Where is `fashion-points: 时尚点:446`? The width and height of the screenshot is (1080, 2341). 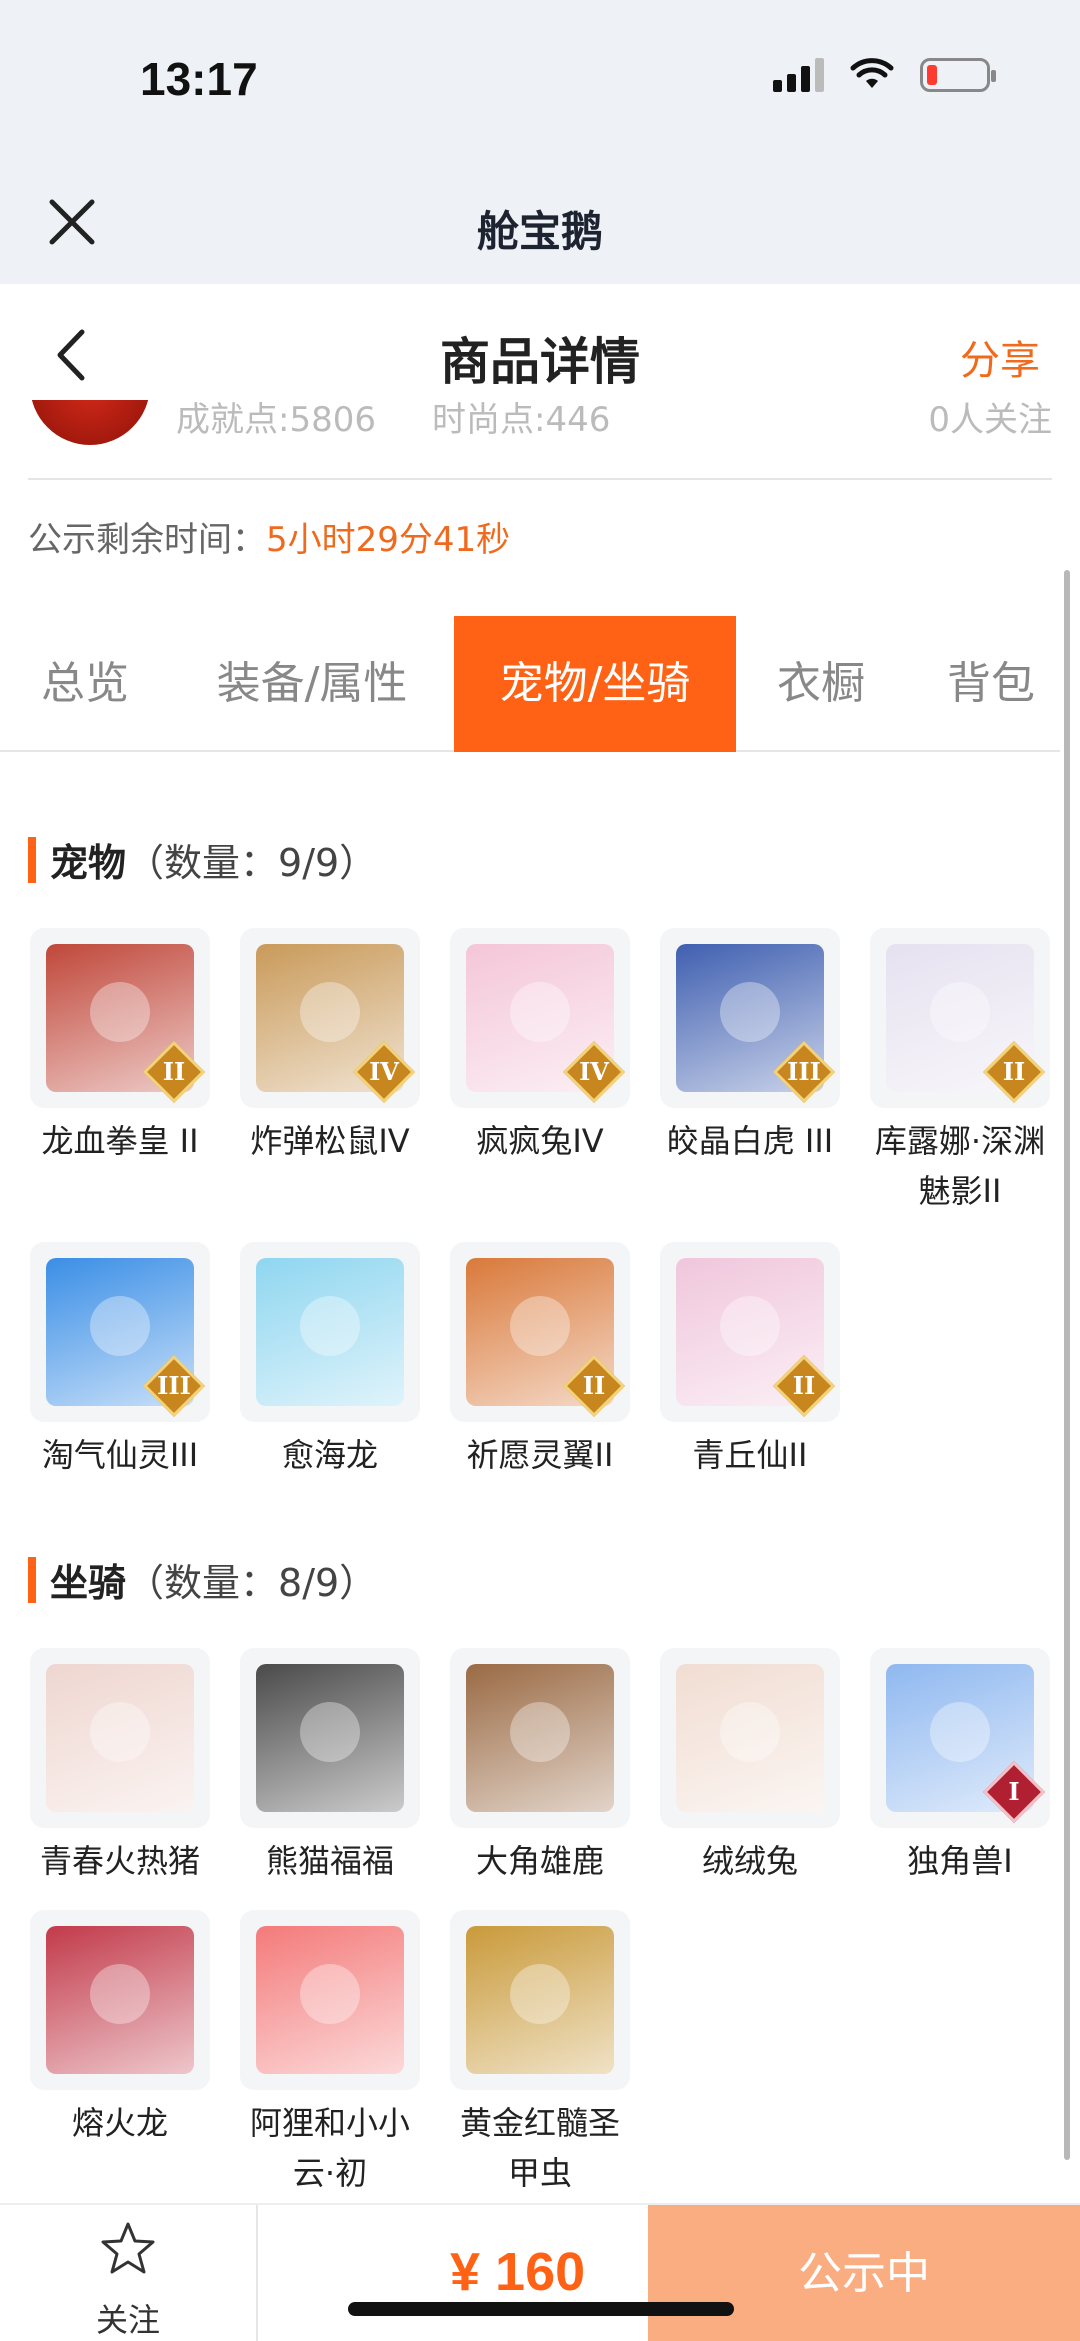
fashion-points: 时尚点:446 is located at coordinates (521, 420).